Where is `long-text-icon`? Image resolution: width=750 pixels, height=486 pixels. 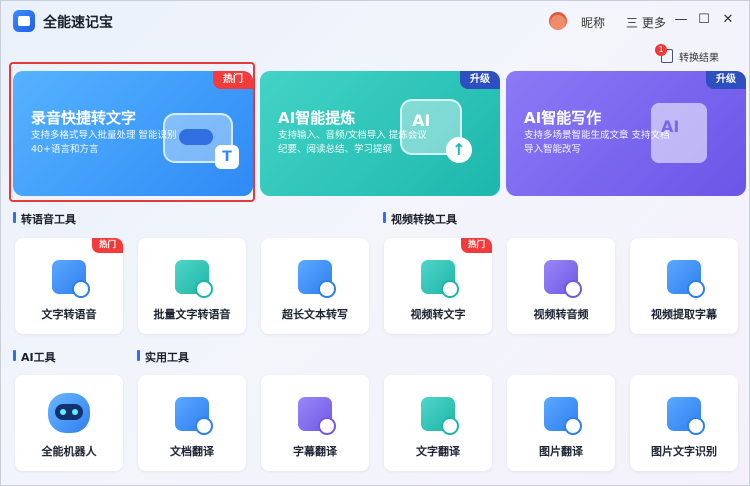 long-text-icon is located at coordinates (317, 279).